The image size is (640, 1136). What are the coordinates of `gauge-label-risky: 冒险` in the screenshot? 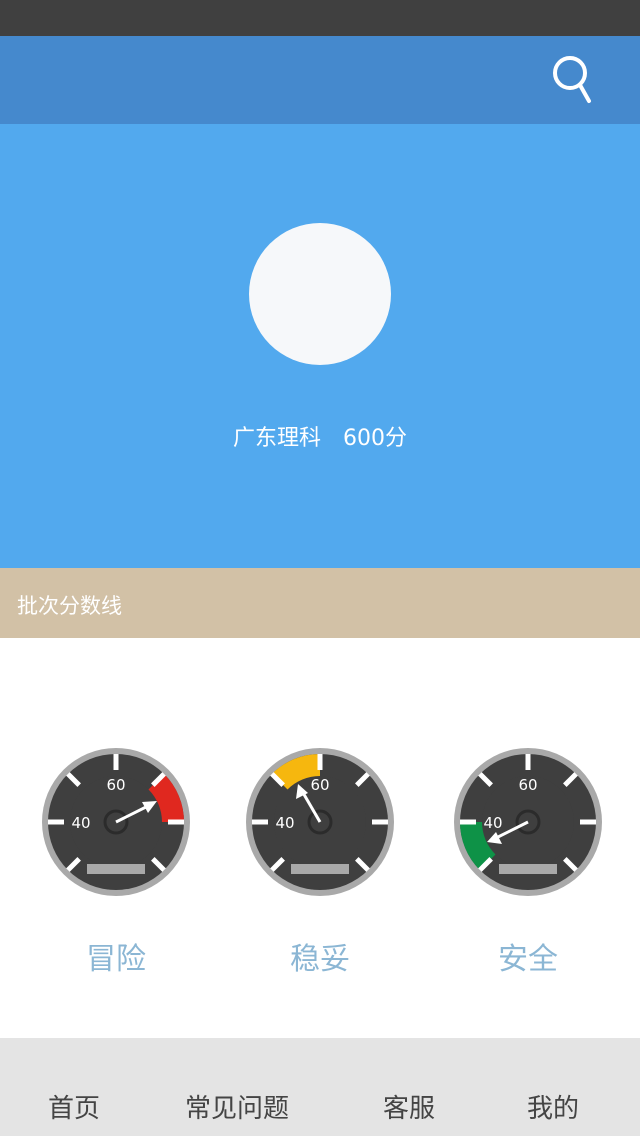 It's located at (116, 959).